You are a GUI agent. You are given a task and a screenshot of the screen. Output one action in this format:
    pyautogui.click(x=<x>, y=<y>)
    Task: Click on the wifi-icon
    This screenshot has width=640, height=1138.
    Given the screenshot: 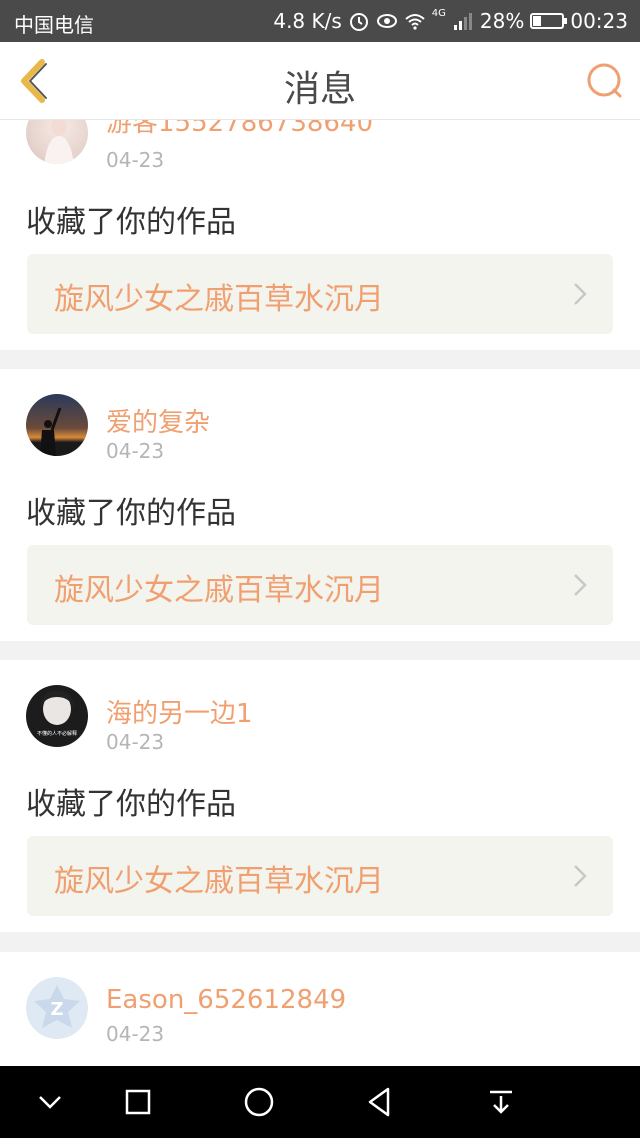 What is the action you would take?
    pyautogui.click(x=415, y=22)
    